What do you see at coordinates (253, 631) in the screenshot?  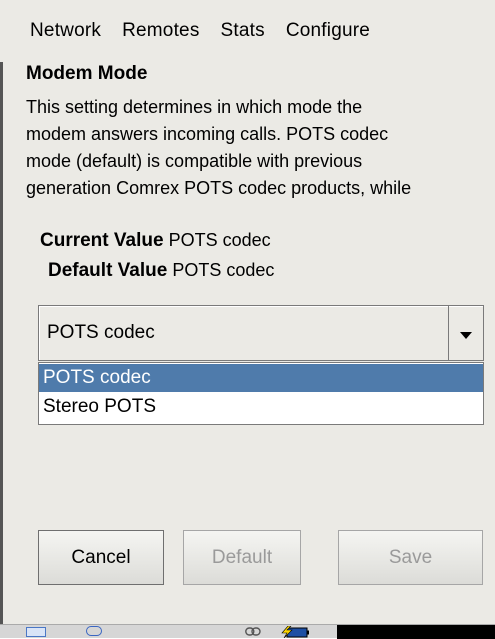 I see `link-icon` at bounding box center [253, 631].